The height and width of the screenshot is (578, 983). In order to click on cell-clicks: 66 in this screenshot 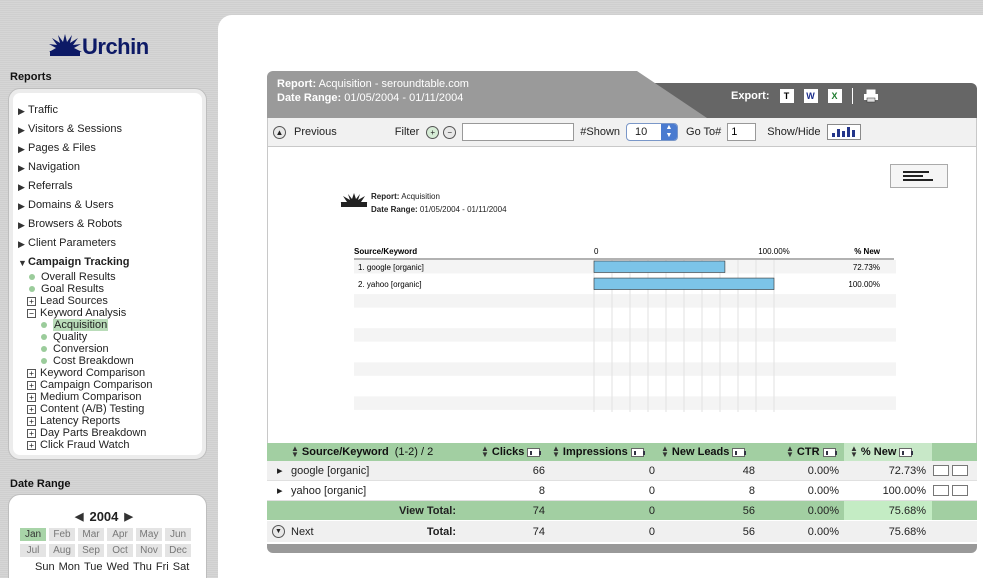, I will do `click(538, 470)`.